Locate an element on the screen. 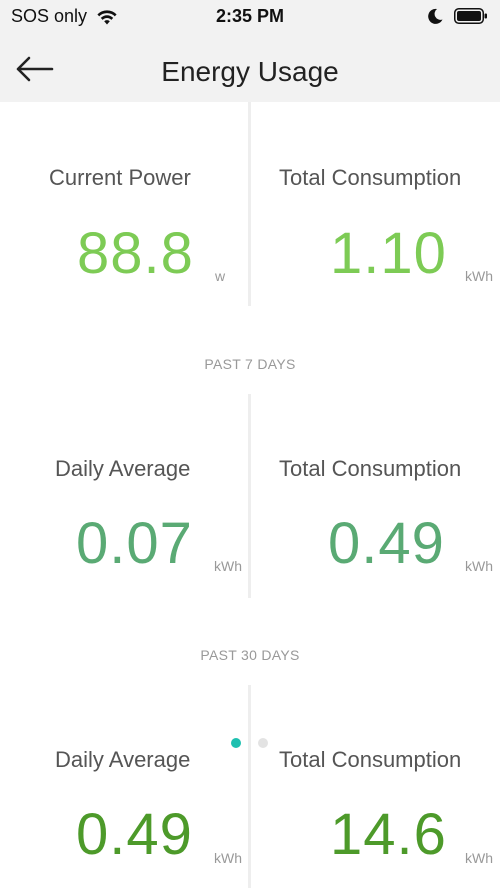  status-right is located at coordinates (457, 16).